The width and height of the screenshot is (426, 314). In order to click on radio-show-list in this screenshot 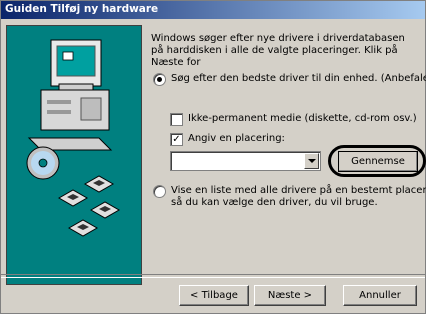, I will do `click(159, 191)`.